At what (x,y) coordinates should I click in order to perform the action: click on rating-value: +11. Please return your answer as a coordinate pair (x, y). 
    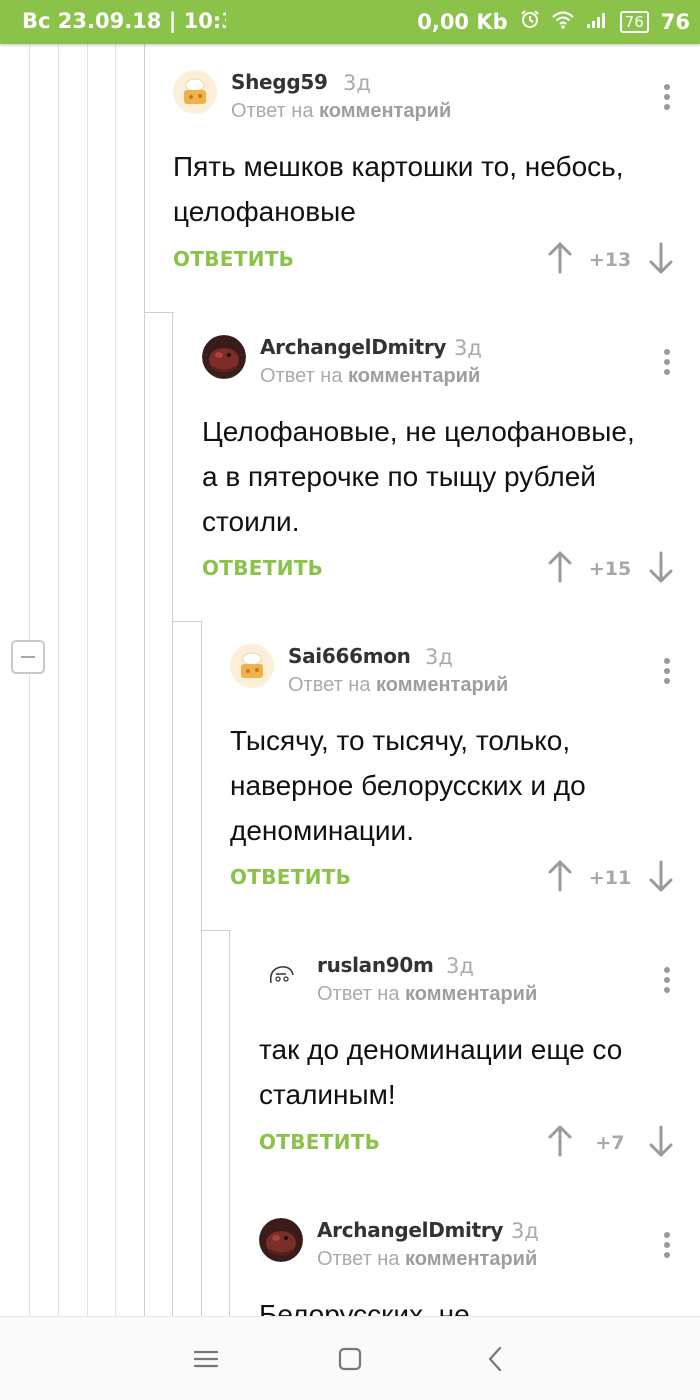
    Looking at the image, I should click on (610, 878).